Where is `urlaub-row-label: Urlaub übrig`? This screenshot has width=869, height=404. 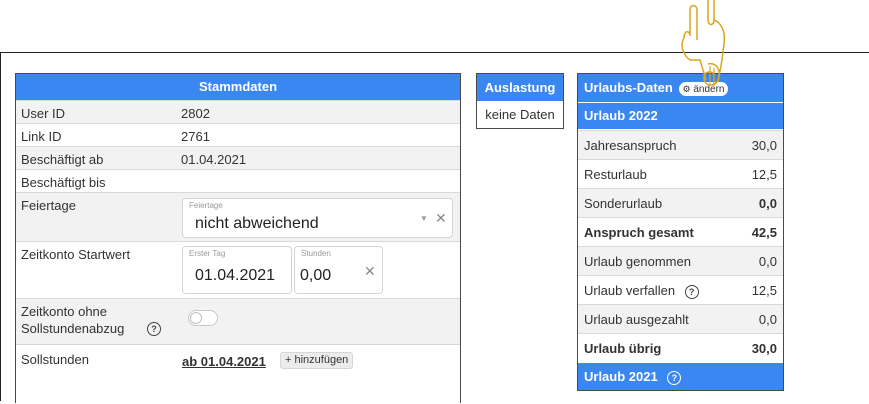 urlaub-row-label: Urlaub übrig is located at coordinates (623, 348).